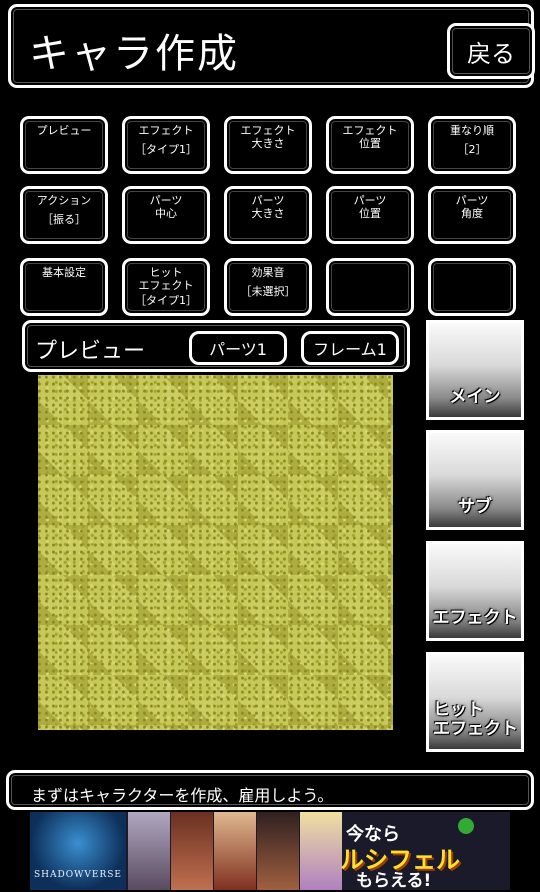 The height and width of the screenshot is (892, 540). Describe the element at coordinates (78, 875) in the screenshot. I see `ad-logo-text: SHADOWVERSE` at that location.